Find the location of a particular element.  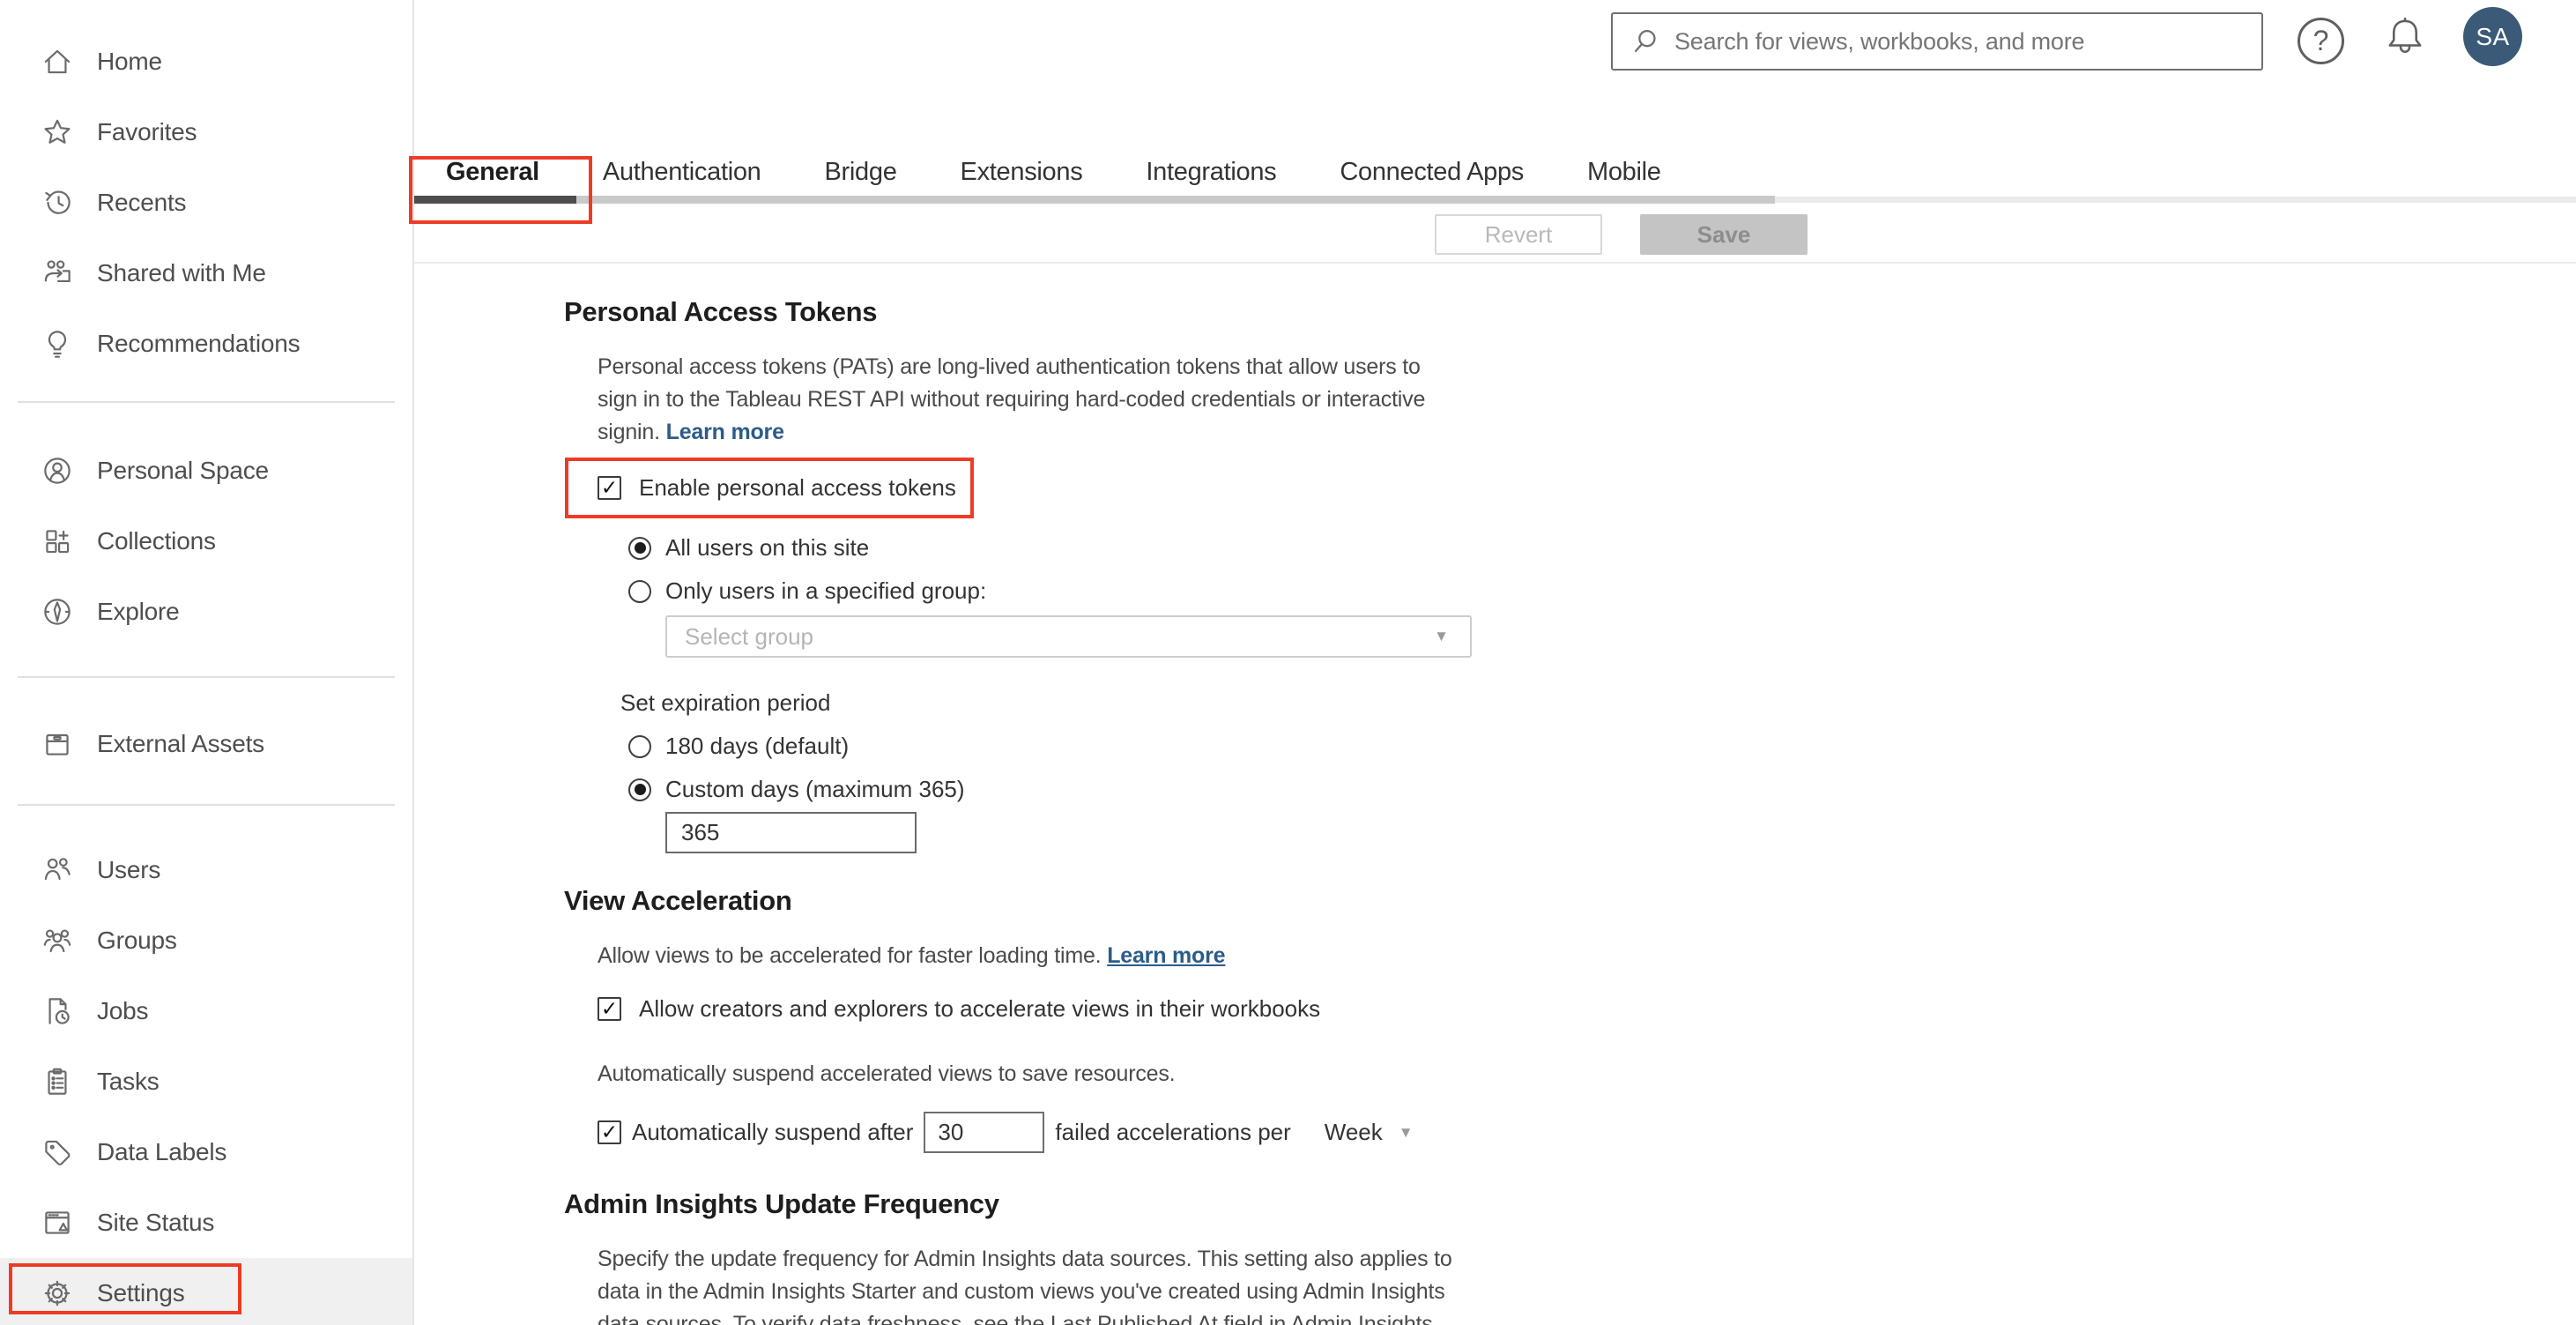

active-tab-indicator is located at coordinates (495, 200).